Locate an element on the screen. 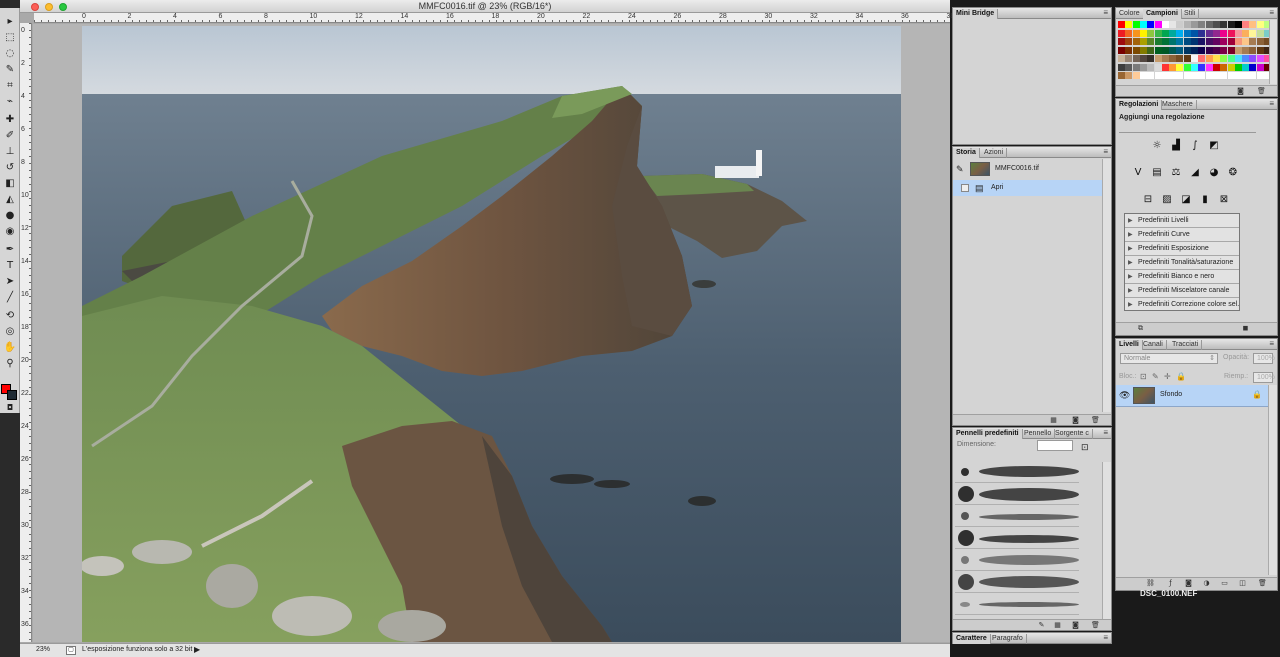 This screenshot has height=657, width=1280. layers-scrollbar is located at coordinates (1272, 480).